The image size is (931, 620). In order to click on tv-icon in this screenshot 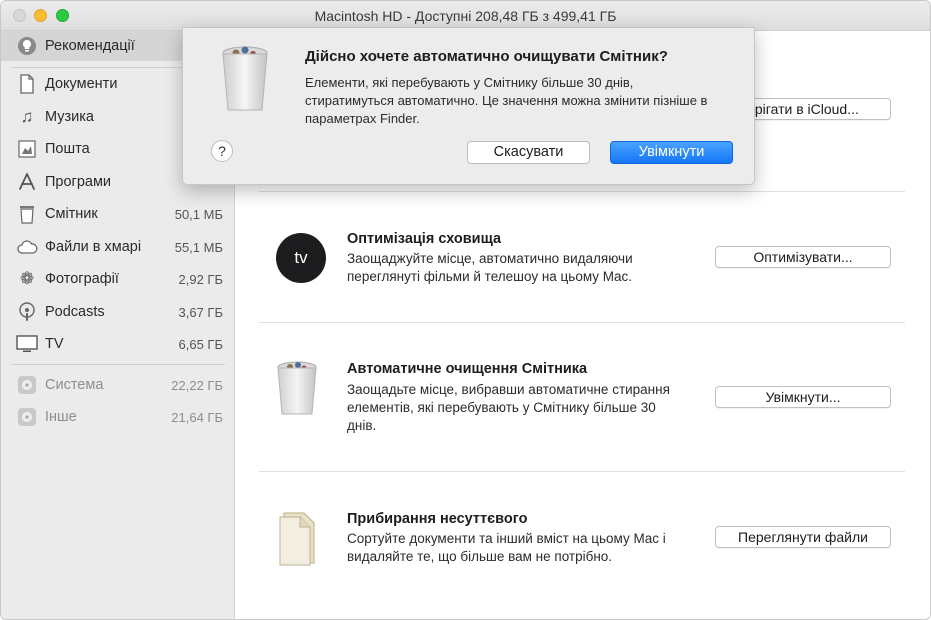, I will do `click(27, 344)`.